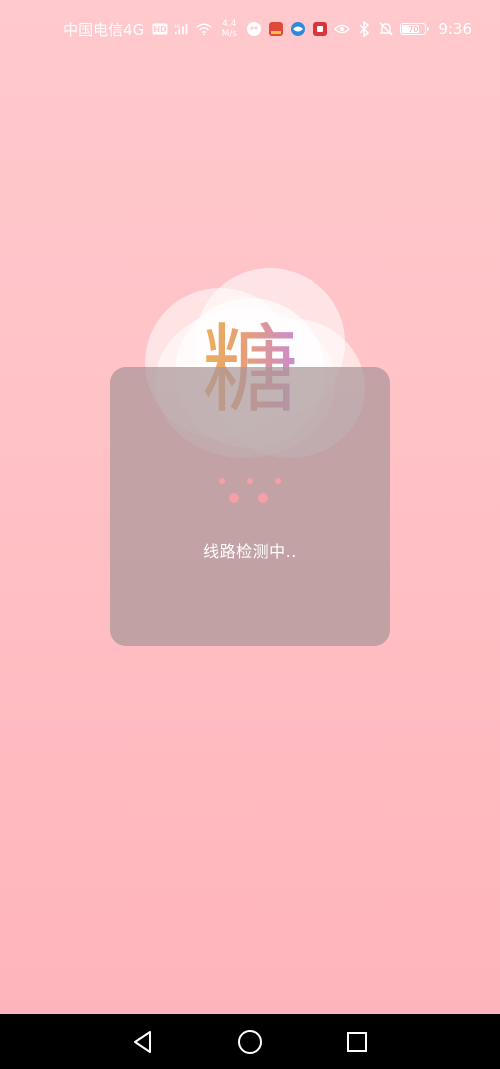 The width and height of the screenshot is (500, 1069). Describe the element at coordinates (104, 29) in the screenshot. I see `carrier-label: 中国电信4G` at that location.